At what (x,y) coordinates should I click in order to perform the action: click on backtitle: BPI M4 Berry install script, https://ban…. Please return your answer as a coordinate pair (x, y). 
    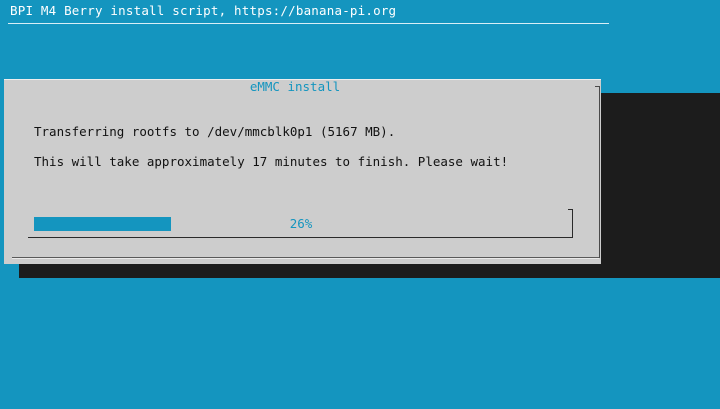
    Looking at the image, I should click on (203, 10).